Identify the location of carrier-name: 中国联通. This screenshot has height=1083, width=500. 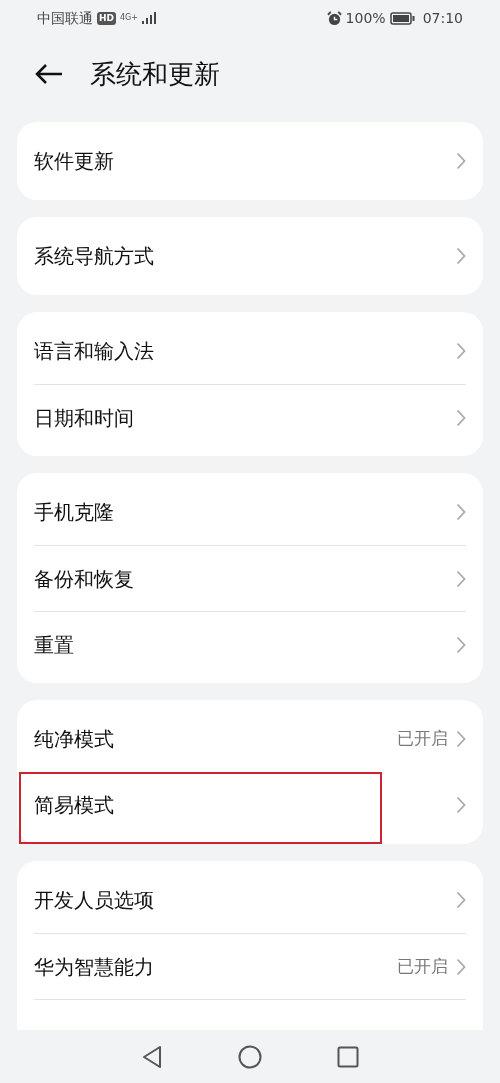
(65, 18).